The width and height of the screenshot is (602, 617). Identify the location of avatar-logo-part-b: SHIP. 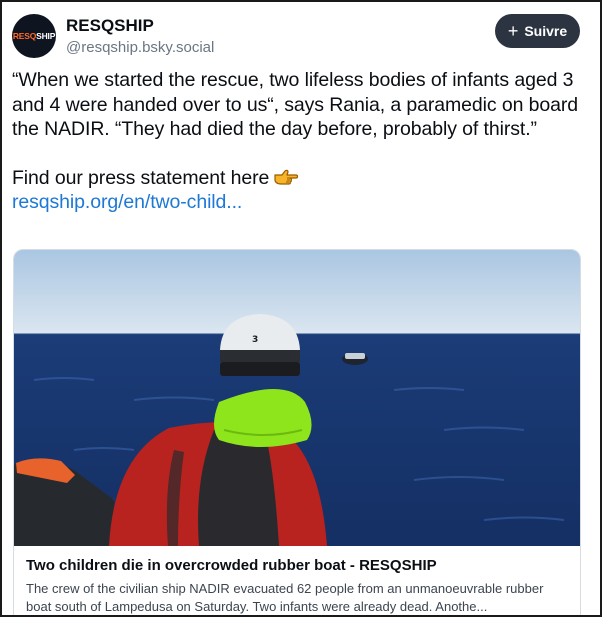
(46, 36).